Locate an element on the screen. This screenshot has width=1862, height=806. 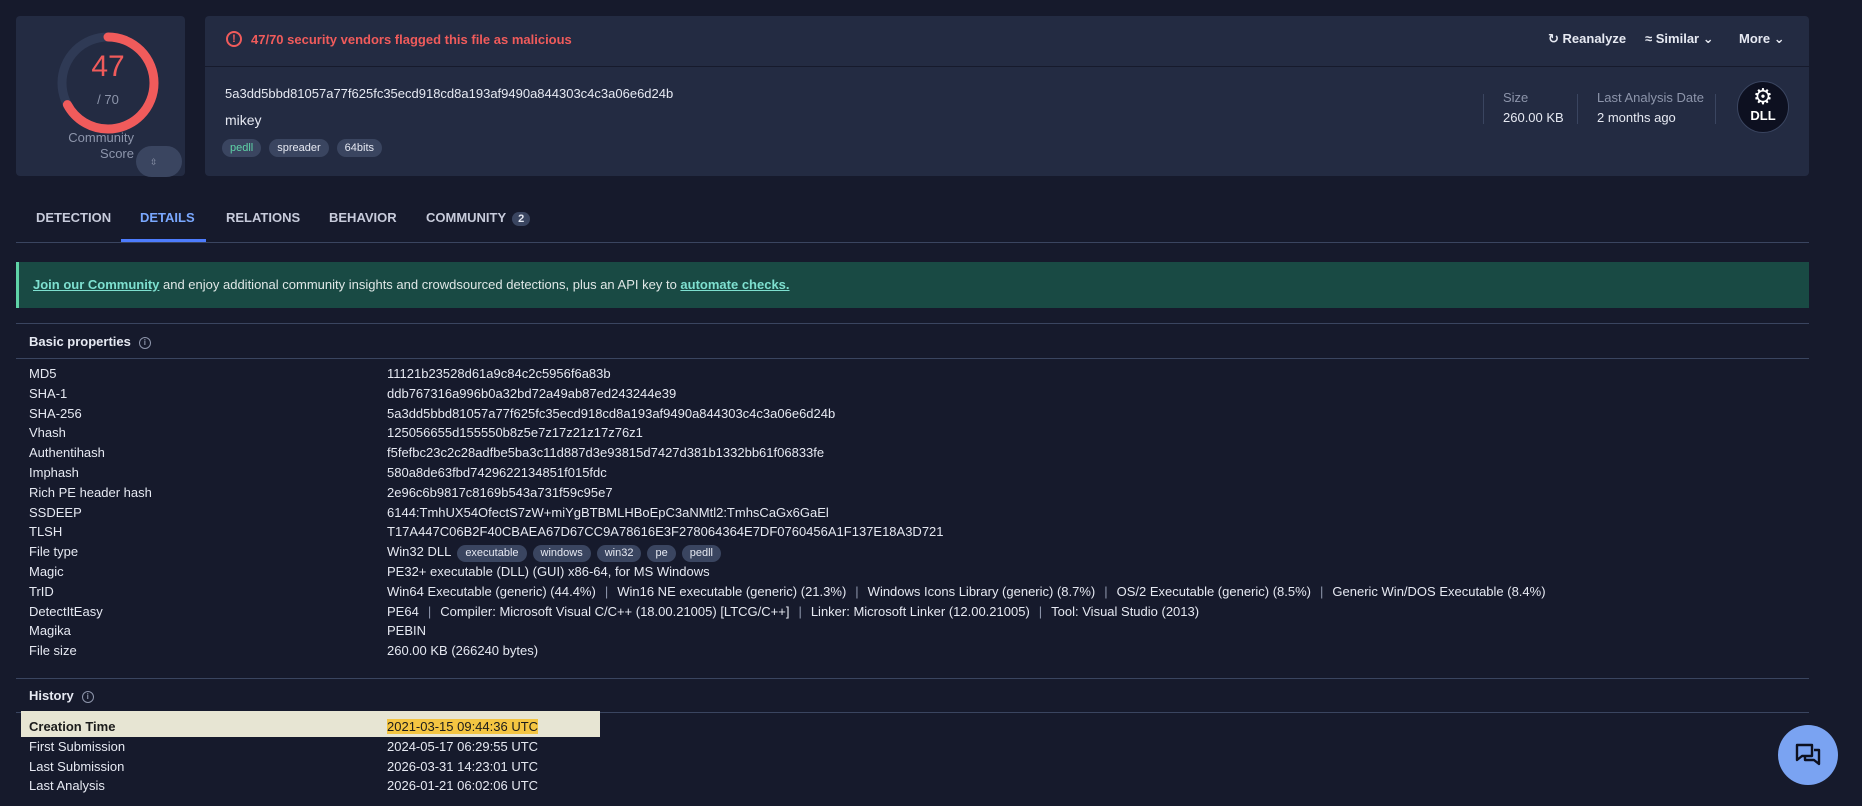
property-value-part: Win16 NE executable (generic) (21.3%) is located at coordinates (732, 591).